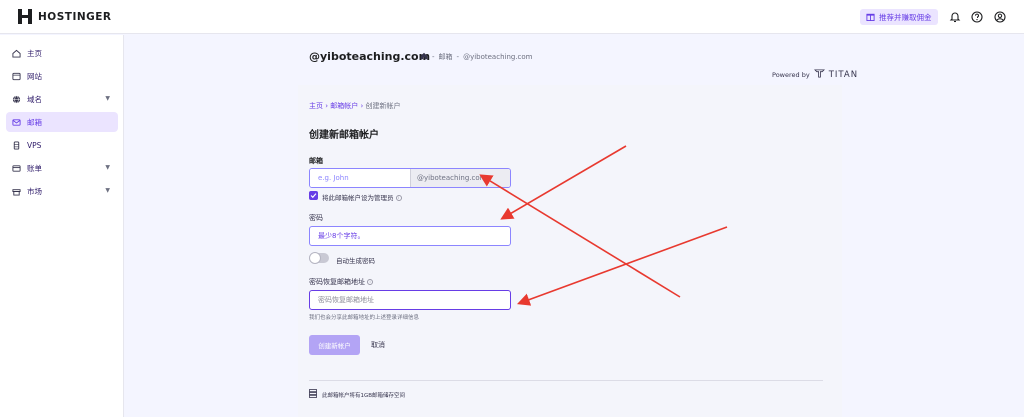 This screenshot has height=417, width=1024. What do you see at coordinates (16, 168) in the screenshot?
I see `card-icon` at bounding box center [16, 168].